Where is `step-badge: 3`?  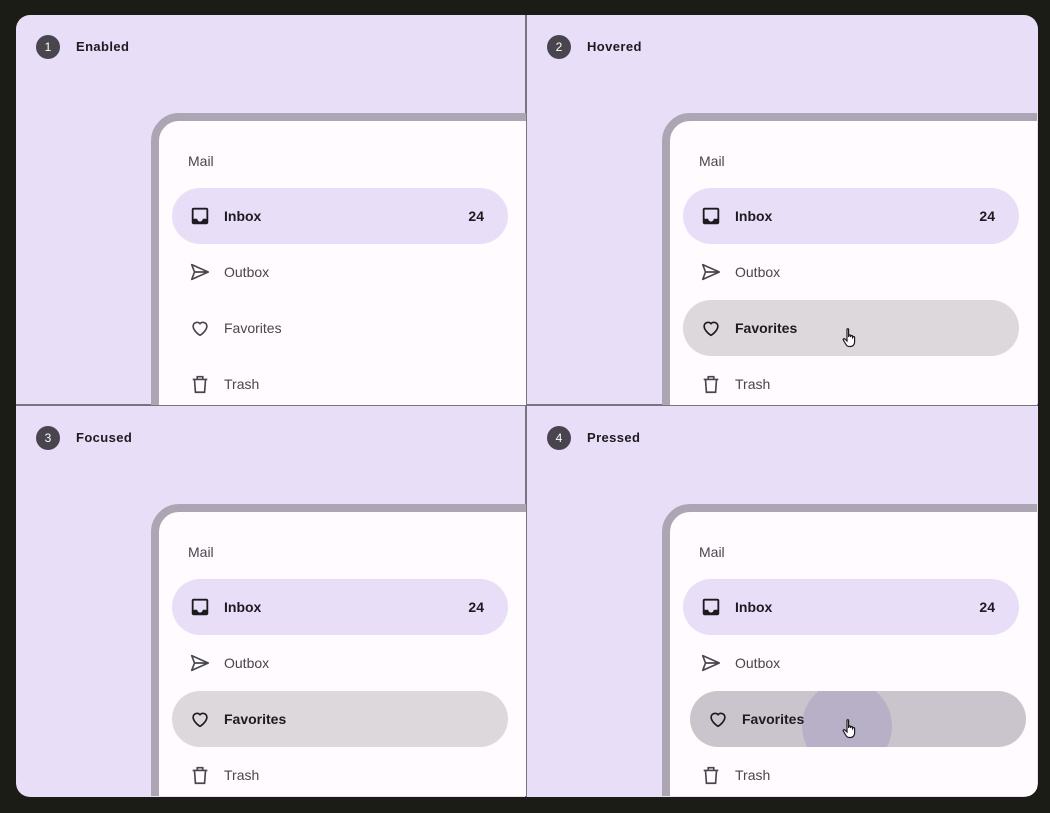 step-badge: 3 is located at coordinates (48, 438).